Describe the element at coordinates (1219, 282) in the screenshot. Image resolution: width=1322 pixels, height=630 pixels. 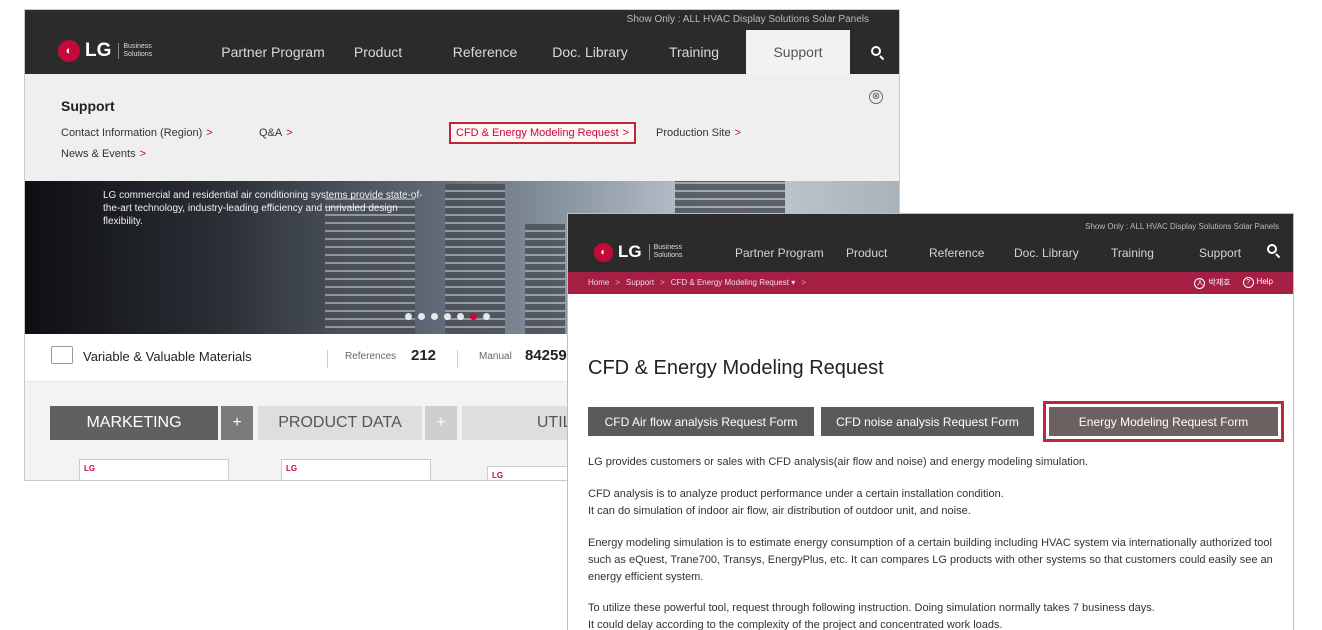
I see `user-name: 박재호` at that location.